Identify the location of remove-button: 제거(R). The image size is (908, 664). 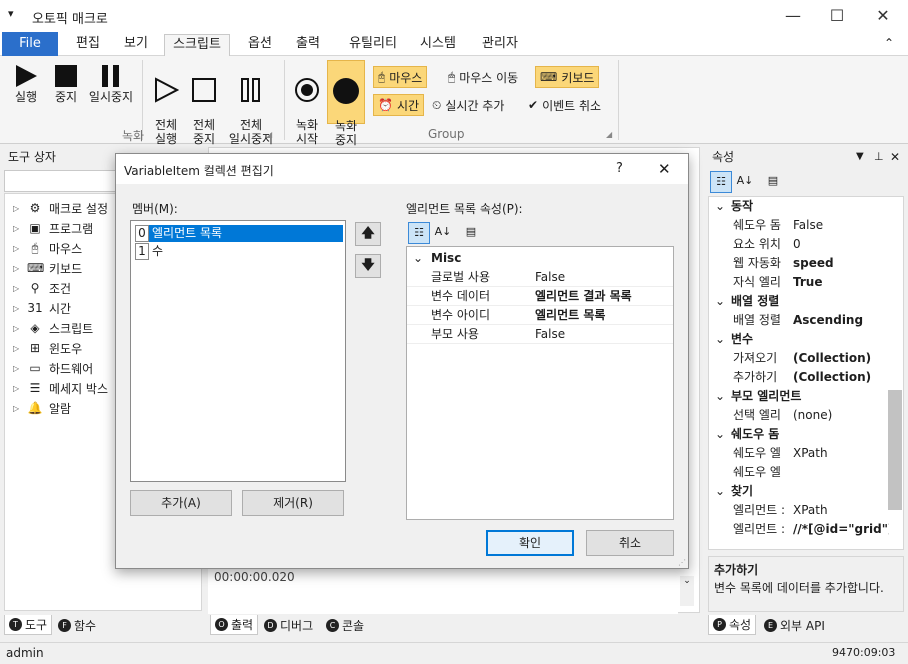
(293, 503).